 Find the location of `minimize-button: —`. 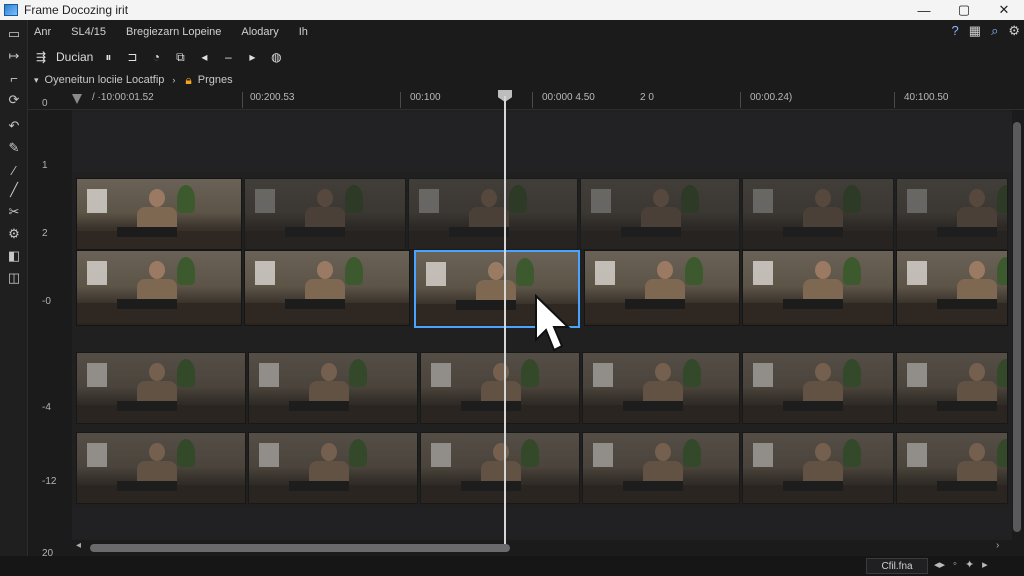

minimize-button: — is located at coordinates (924, 10).